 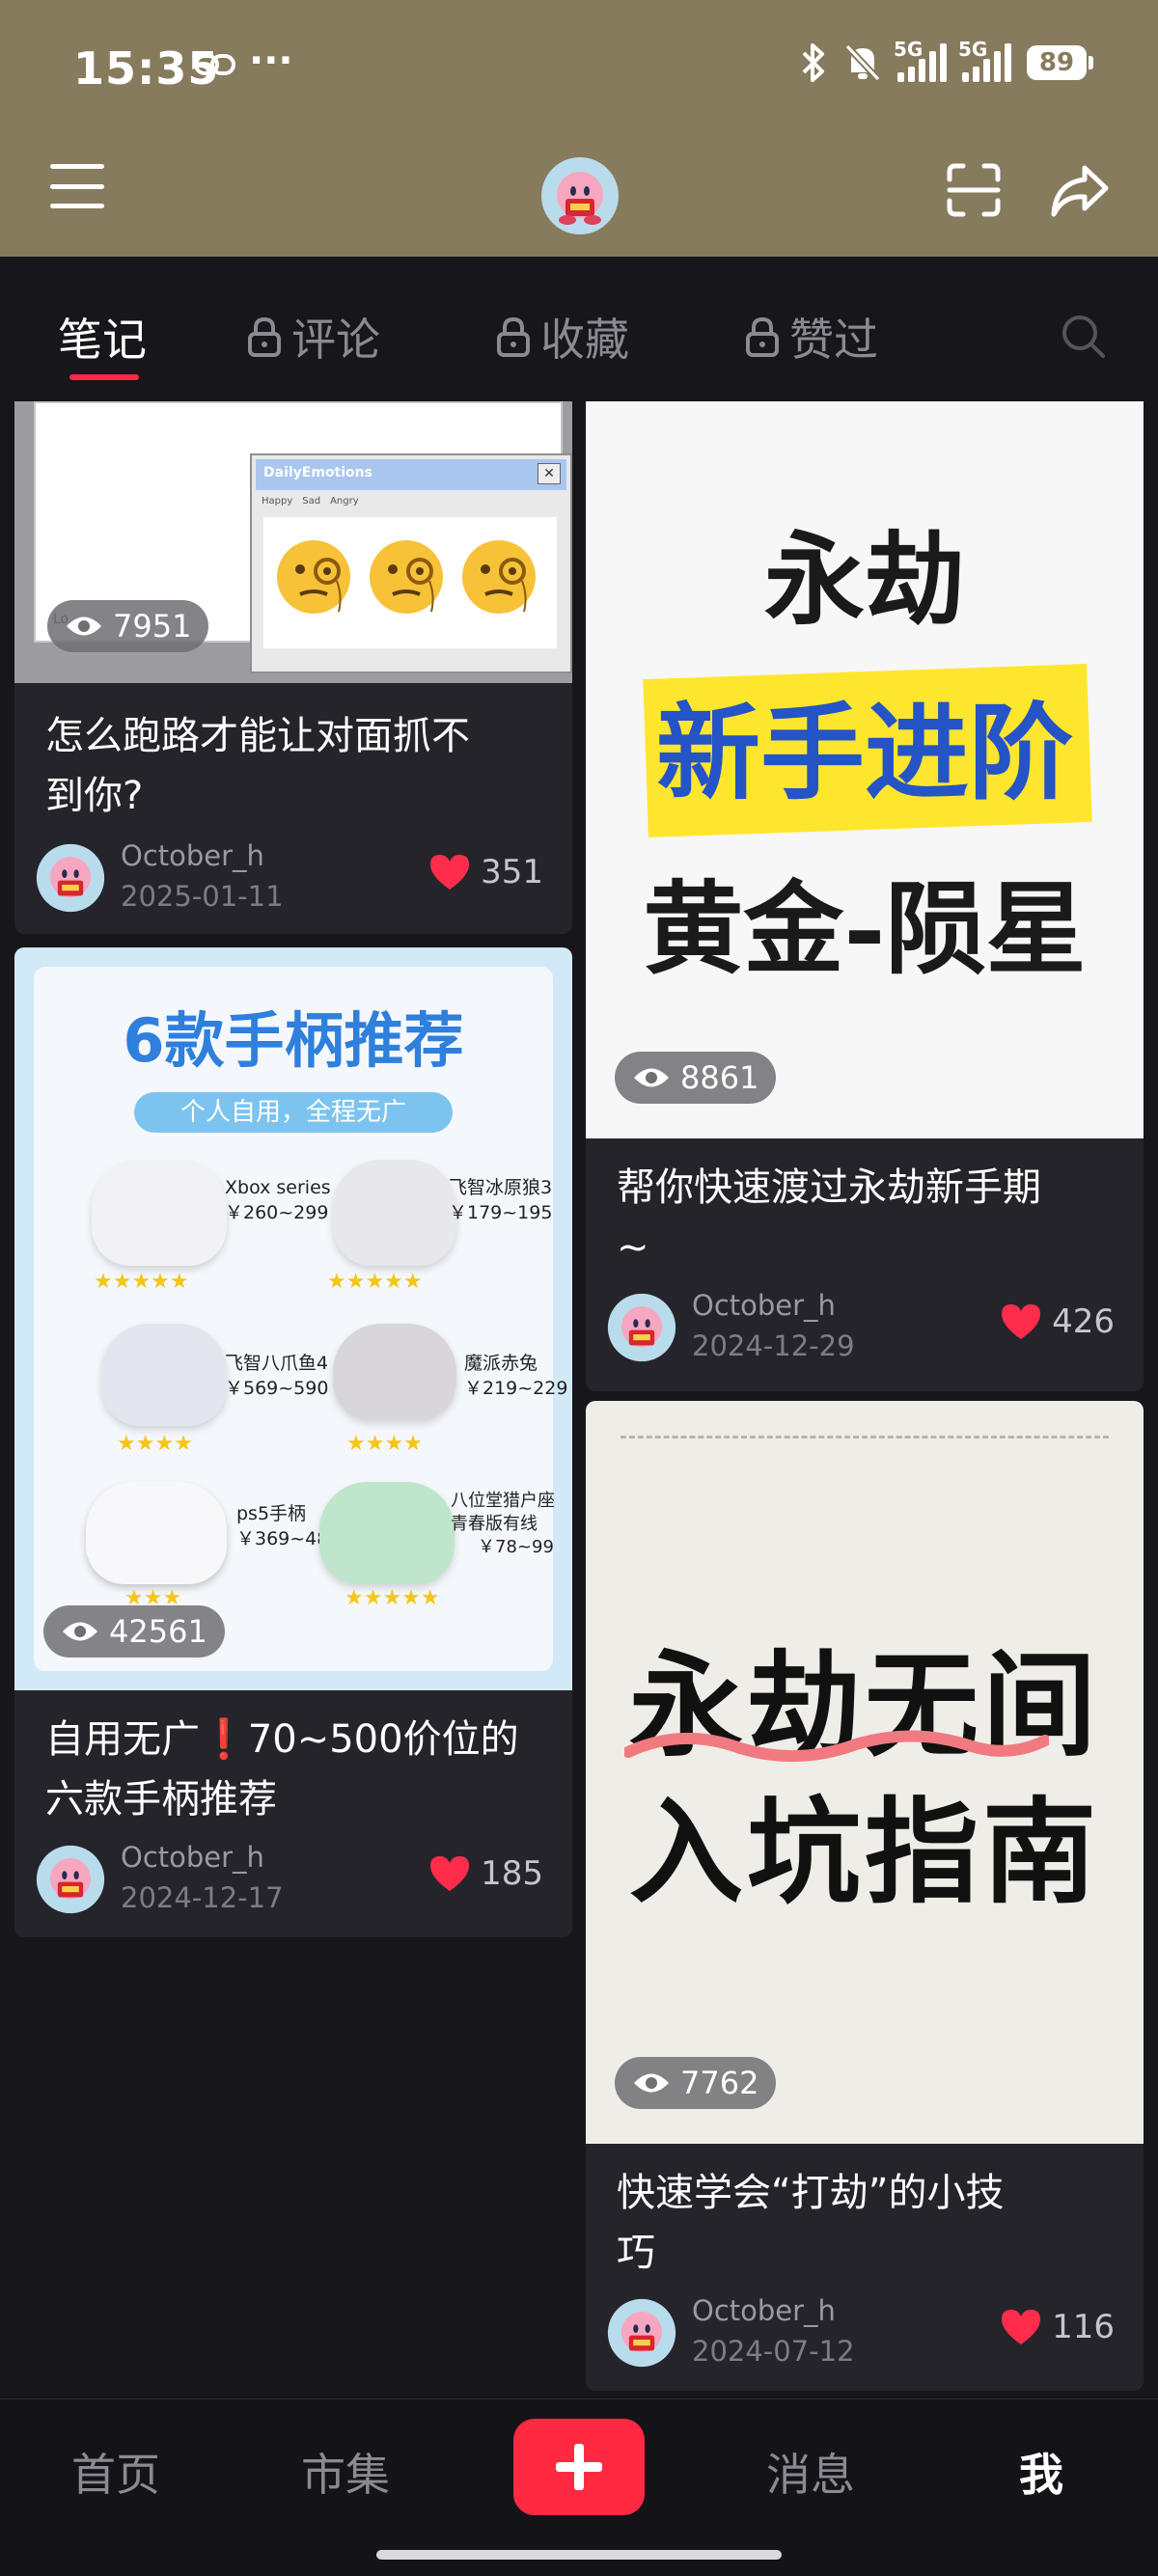 What do you see at coordinates (984, 60) in the screenshot?
I see `signal-2-icon: 5G` at bounding box center [984, 60].